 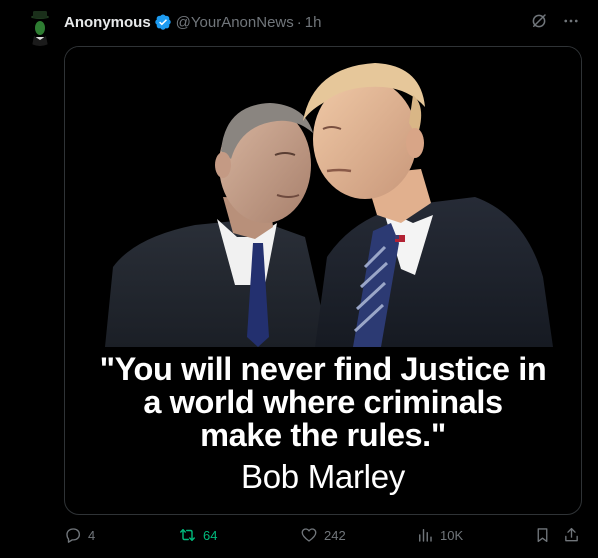 What do you see at coordinates (335, 535) in the screenshot?
I see `like-count: 242` at bounding box center [335, 535].